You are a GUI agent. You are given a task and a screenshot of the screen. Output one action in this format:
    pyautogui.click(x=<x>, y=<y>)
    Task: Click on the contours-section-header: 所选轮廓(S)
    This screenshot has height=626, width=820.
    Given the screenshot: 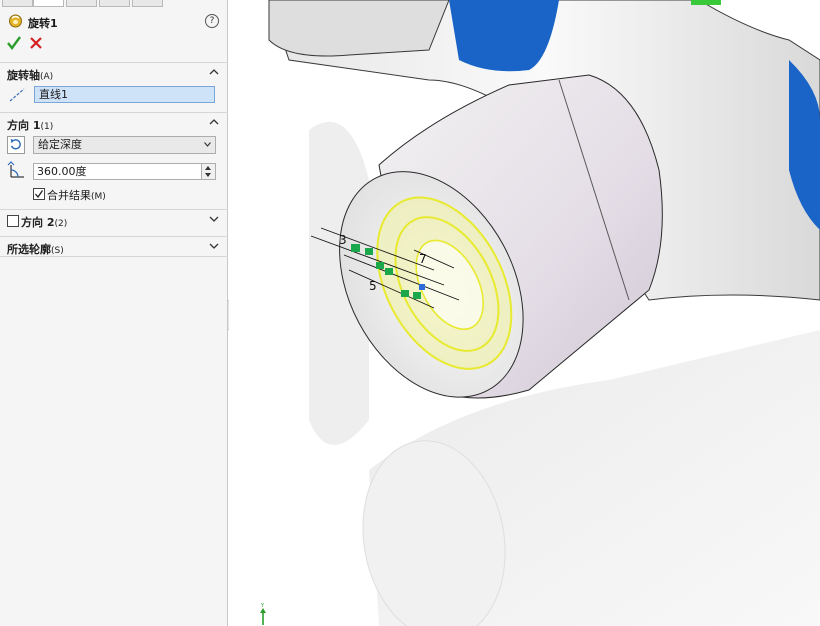 What is the action you would take?
    pyautogui.click(x=114, y=246)
    